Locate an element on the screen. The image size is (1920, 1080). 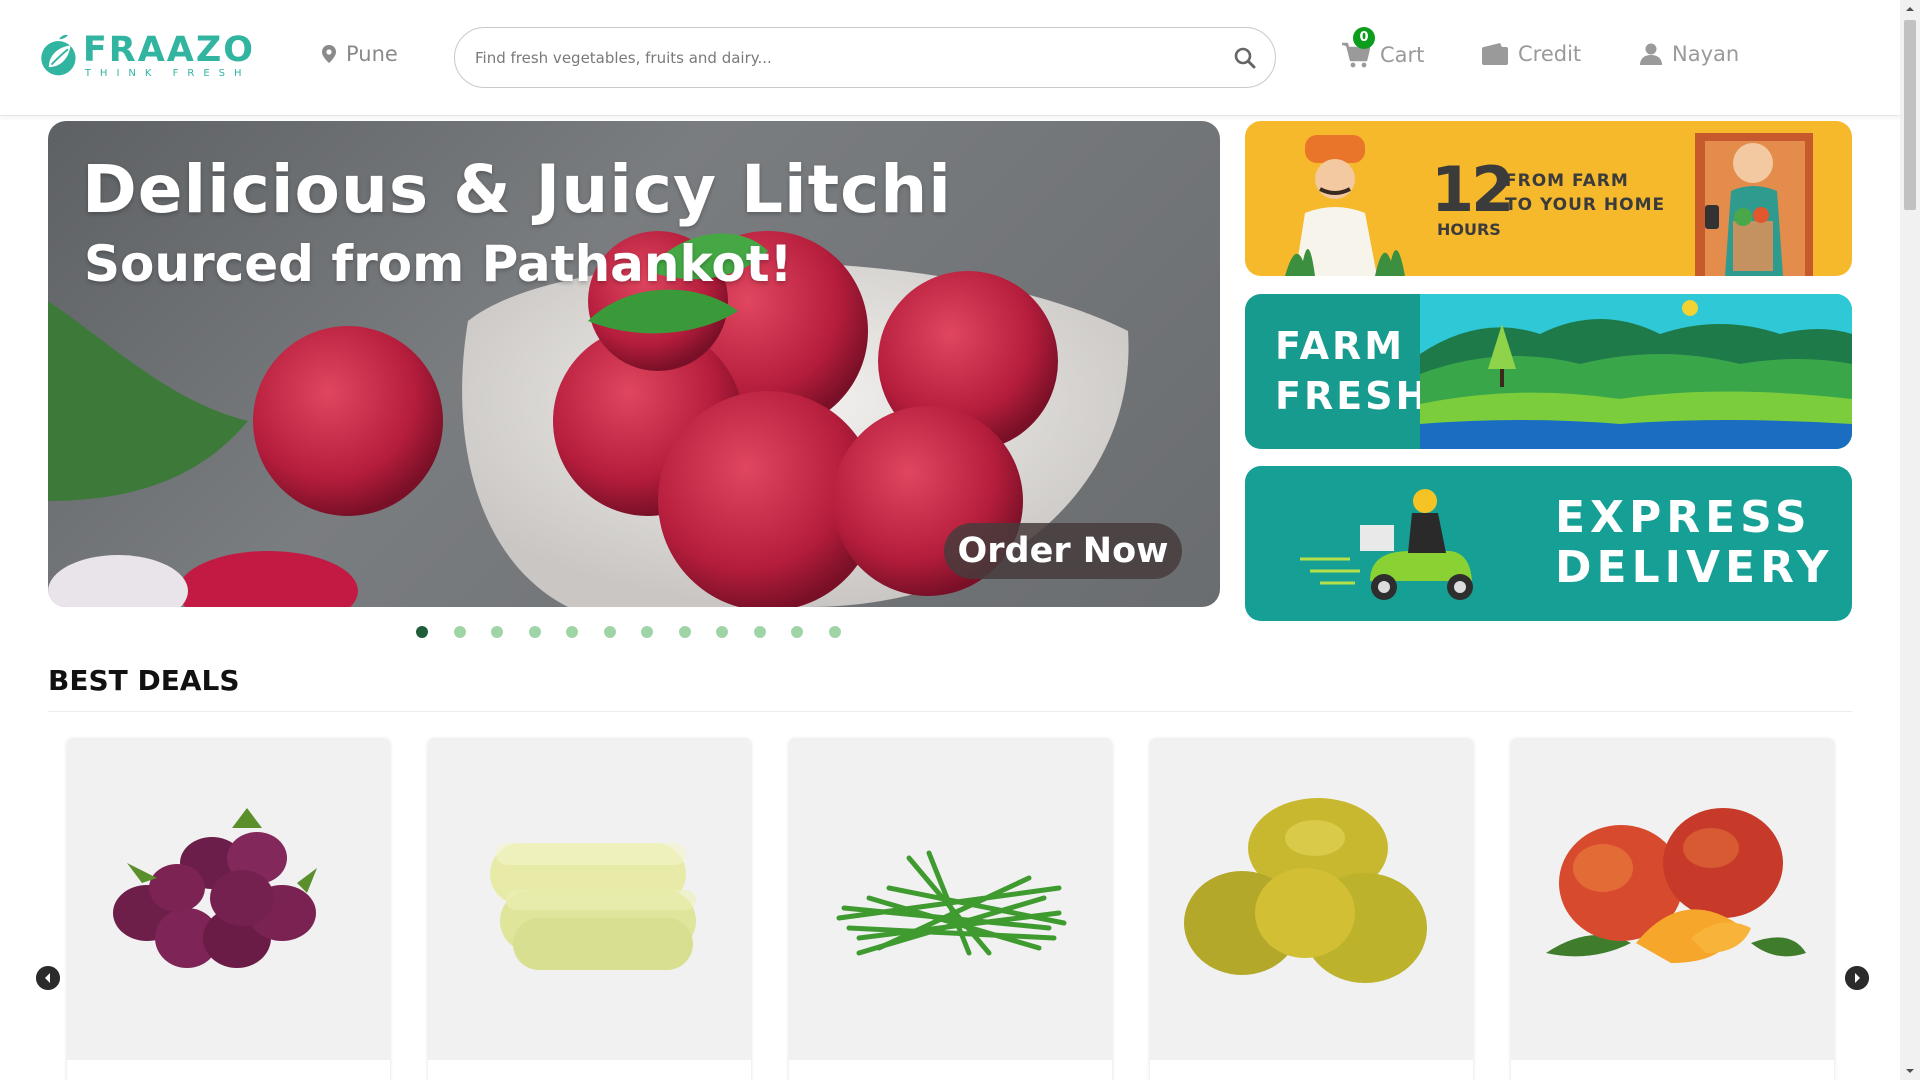
location-label: Pune is located at coordinates (372, 54).